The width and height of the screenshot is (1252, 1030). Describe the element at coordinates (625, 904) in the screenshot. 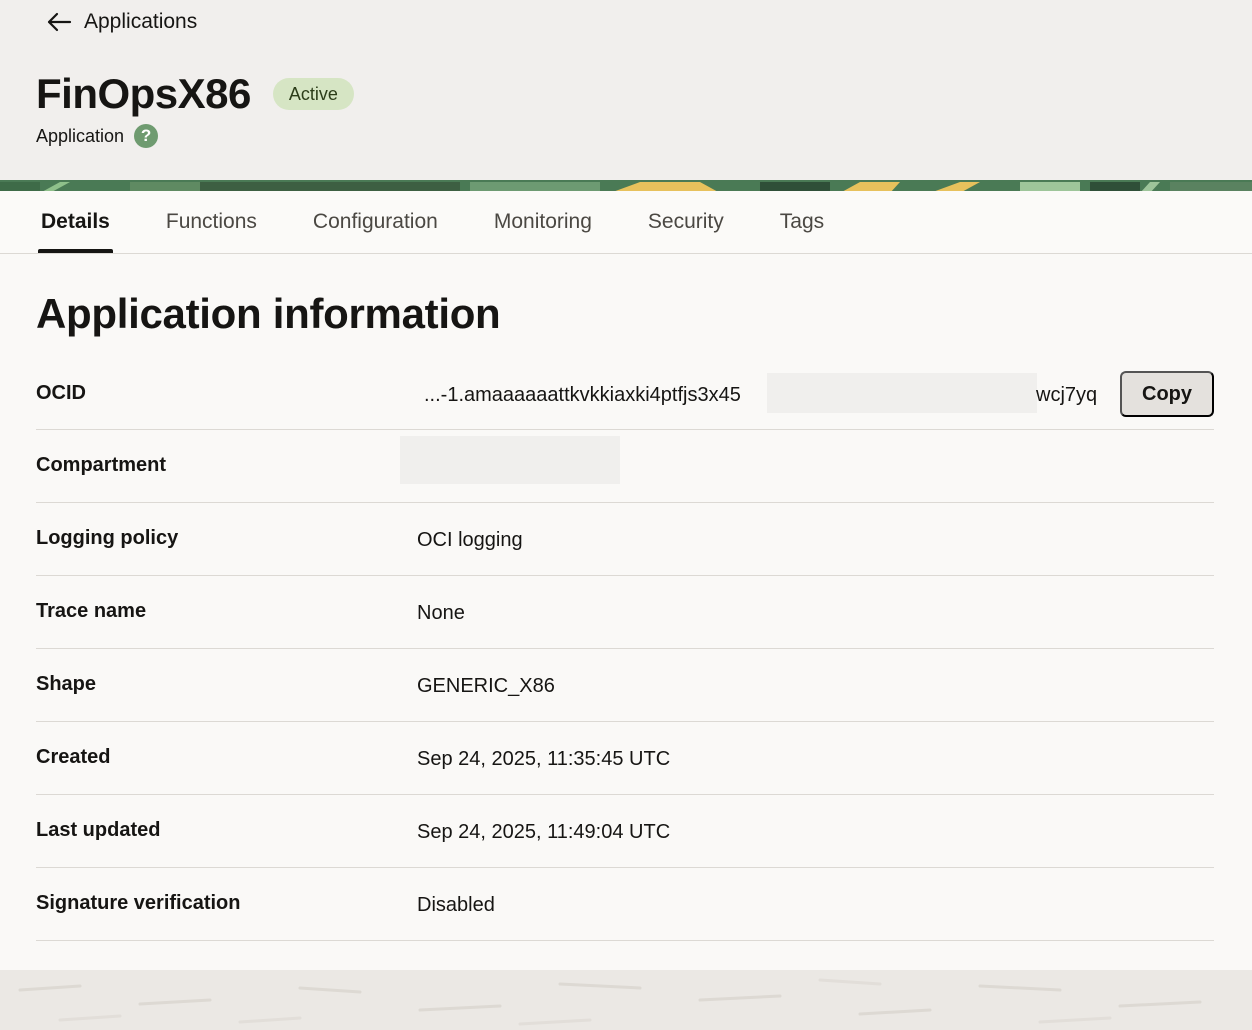

I see `info-row-signature-verification: Signature verification Disabled` at that location.